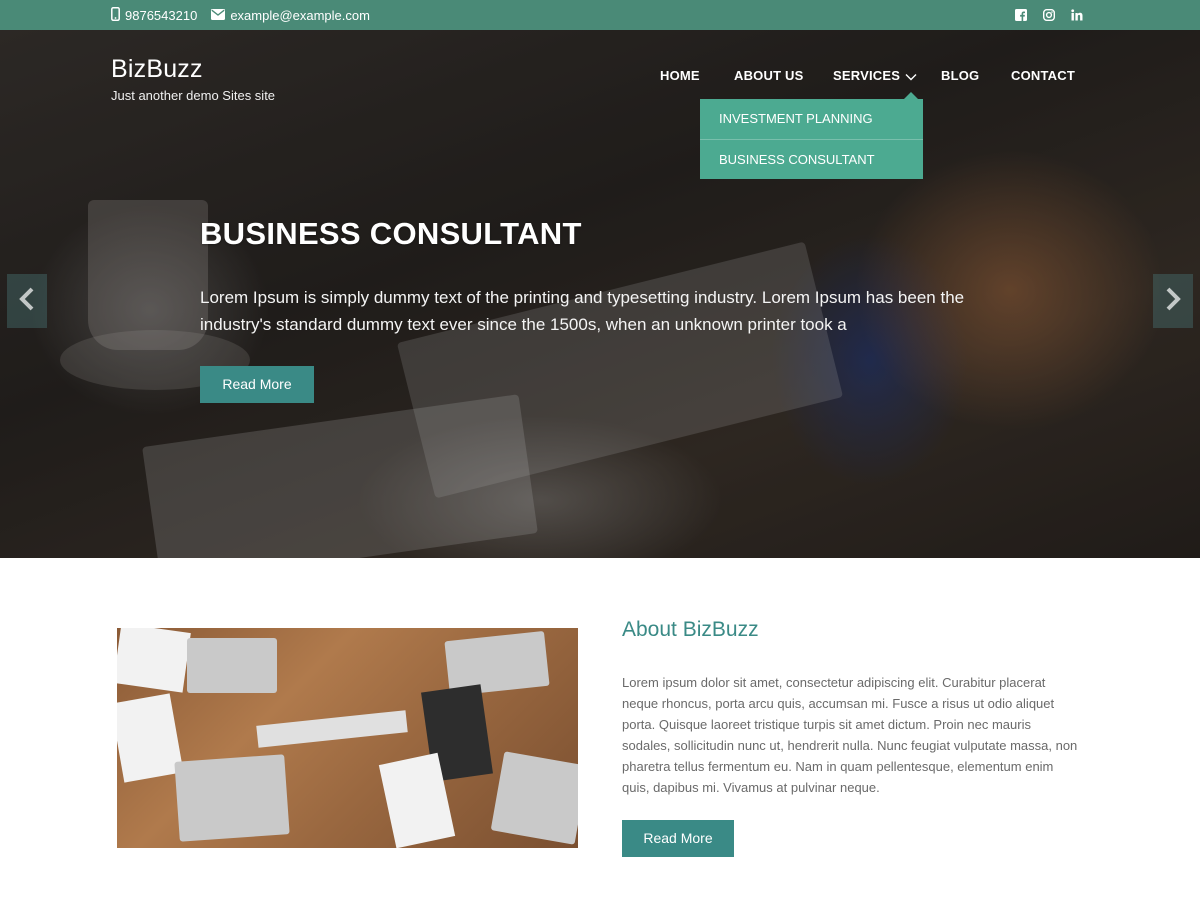  What do you see at coordinates (193, 95) in the screenshot?
I see `site-tagline: Just another demo Sites site` at bounding box center [193, 95].